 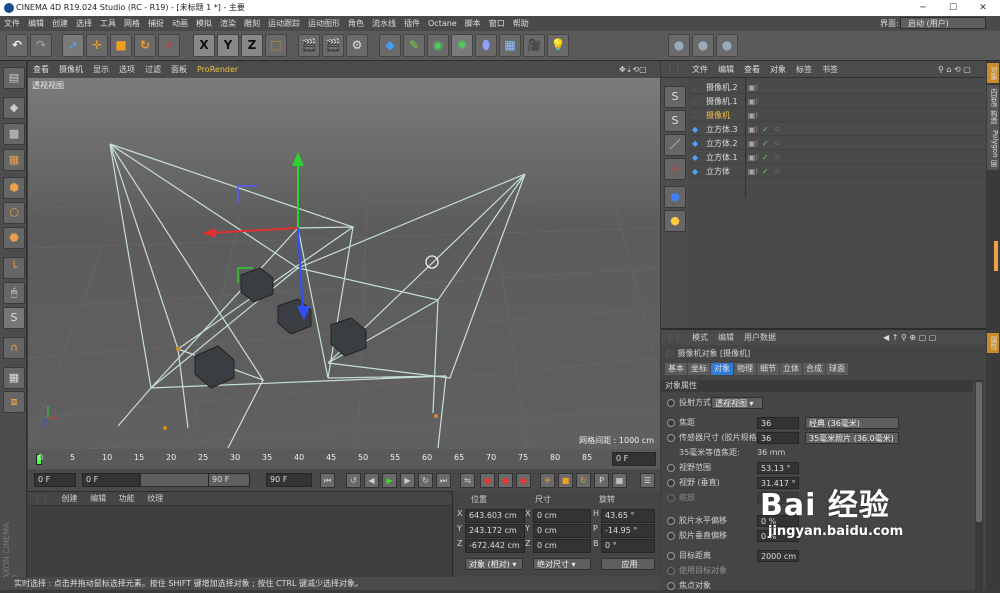 I want to click on max-frame-field: 90 F, so click(x=289, y=480).